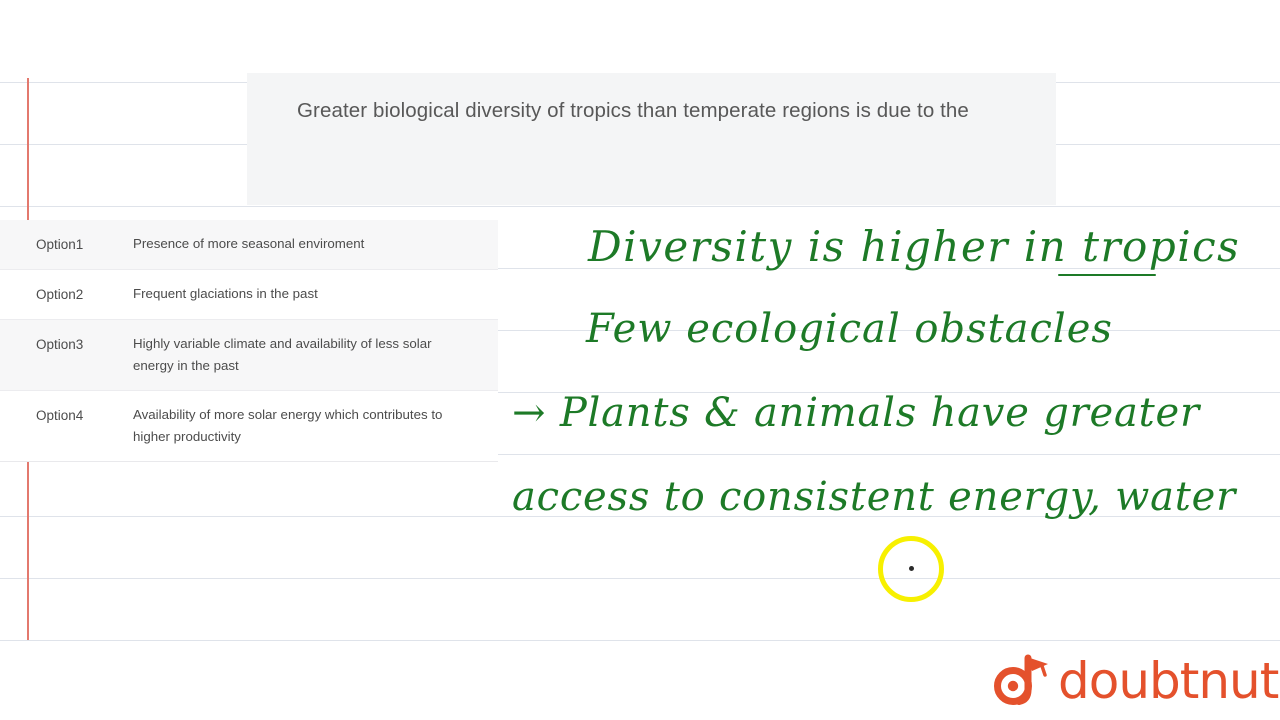  What do you see at coordinates (911, 568) in the screenshot?
I see `cursor-point-icon` at bounding box center [911, 568].